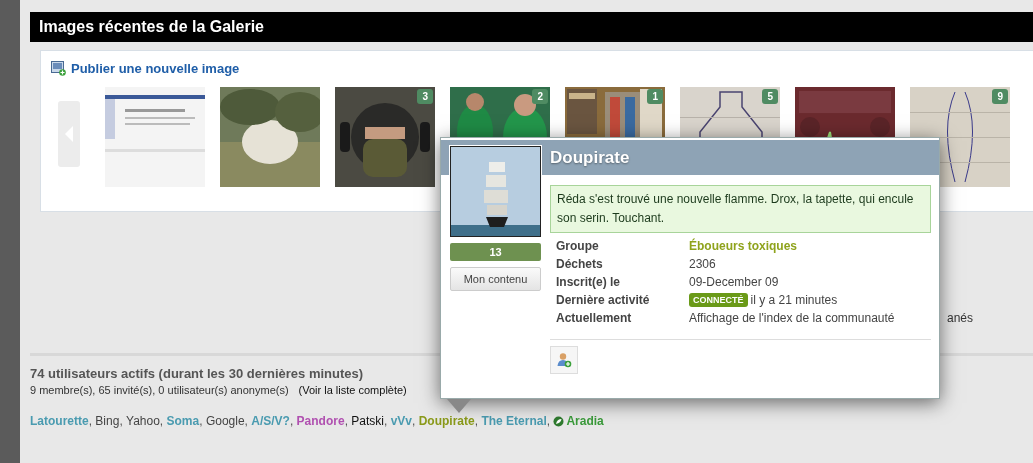  Describe the element at coordinates (459, 406) in the screenshot. I see `popup-pointer` at that location.